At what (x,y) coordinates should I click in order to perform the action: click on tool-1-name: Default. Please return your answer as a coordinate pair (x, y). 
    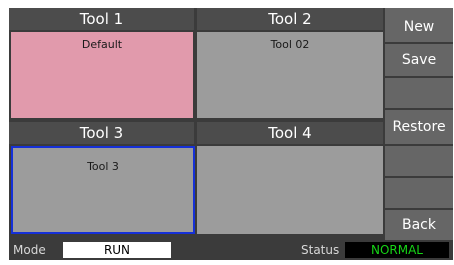
    Looking at the image, I should click on (102, 44).